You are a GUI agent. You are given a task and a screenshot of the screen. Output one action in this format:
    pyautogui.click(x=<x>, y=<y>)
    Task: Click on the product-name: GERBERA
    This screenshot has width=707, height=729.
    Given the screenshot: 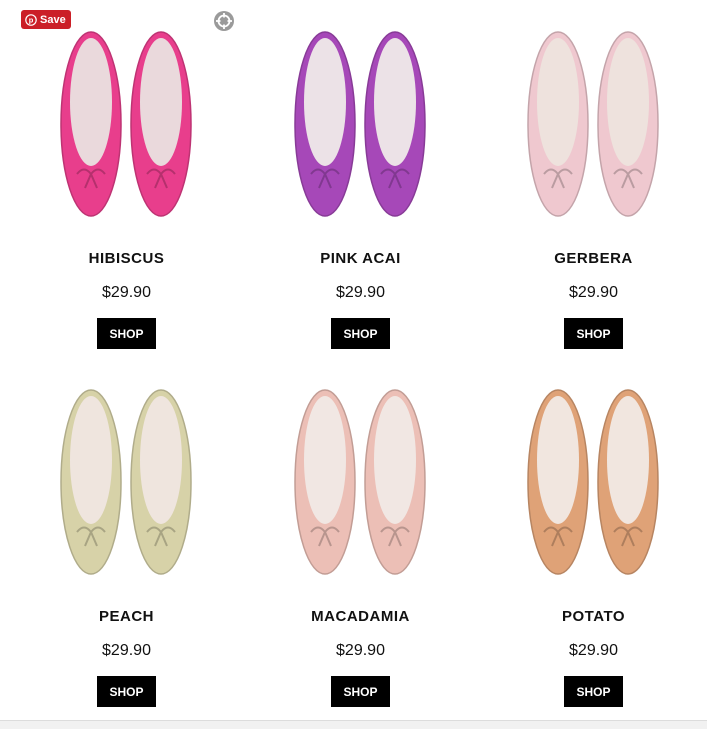 What is the action you would take?
    pyautogui.click(x=592, y=258)
    